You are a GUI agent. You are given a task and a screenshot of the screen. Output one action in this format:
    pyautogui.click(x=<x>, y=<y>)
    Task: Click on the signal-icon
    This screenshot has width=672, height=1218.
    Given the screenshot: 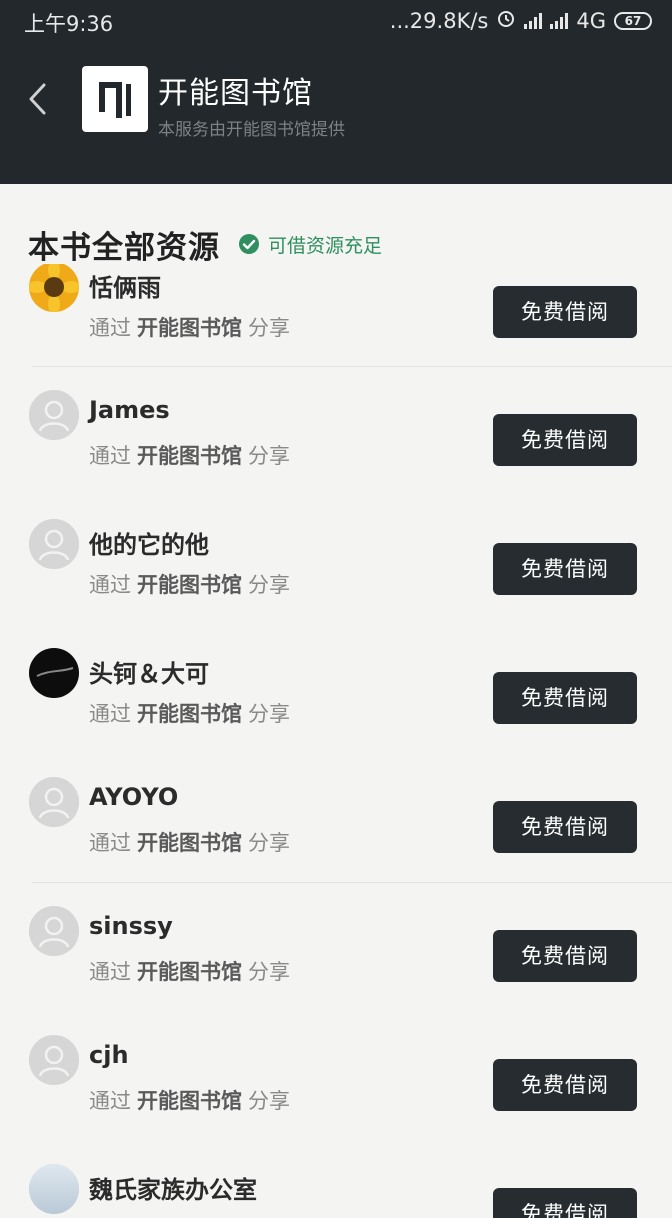 What is the action you would take?
    pyautogui.click(x=533, y=20)
    